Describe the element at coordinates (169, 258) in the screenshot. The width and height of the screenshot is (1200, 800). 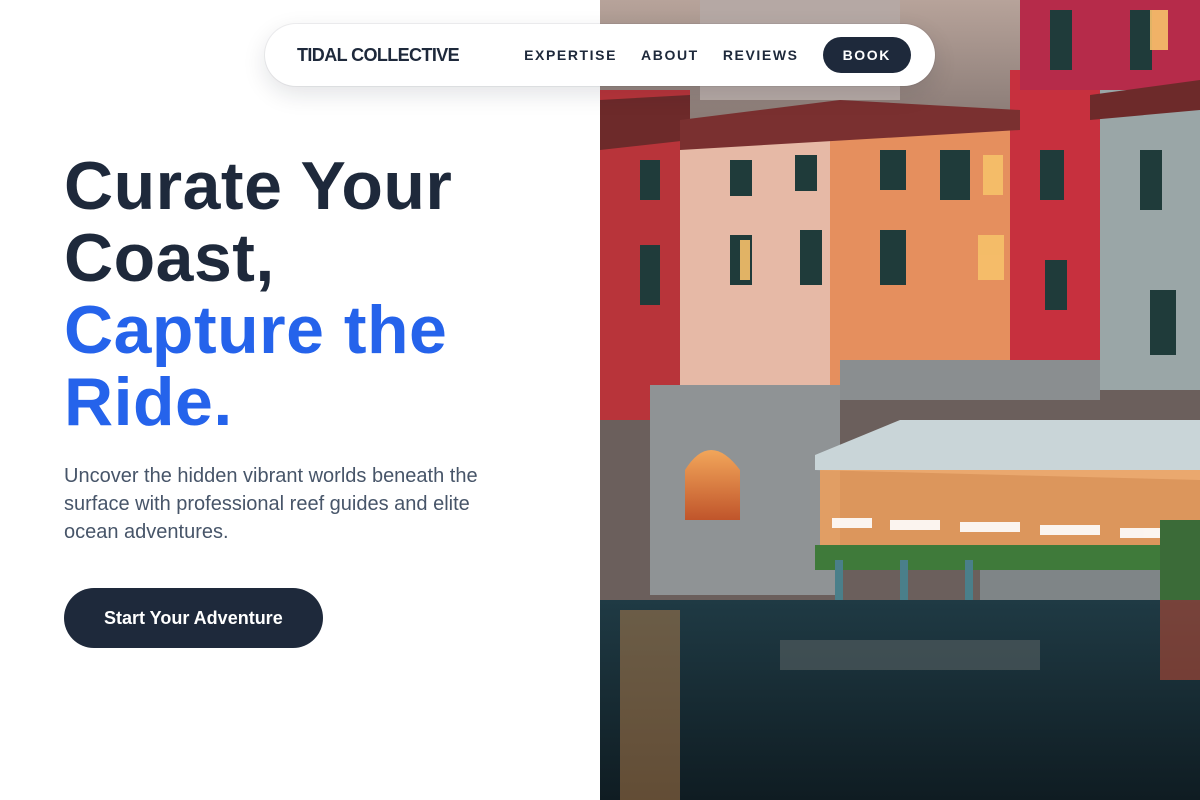
I see `headline-line-2: Coast,` at that location.